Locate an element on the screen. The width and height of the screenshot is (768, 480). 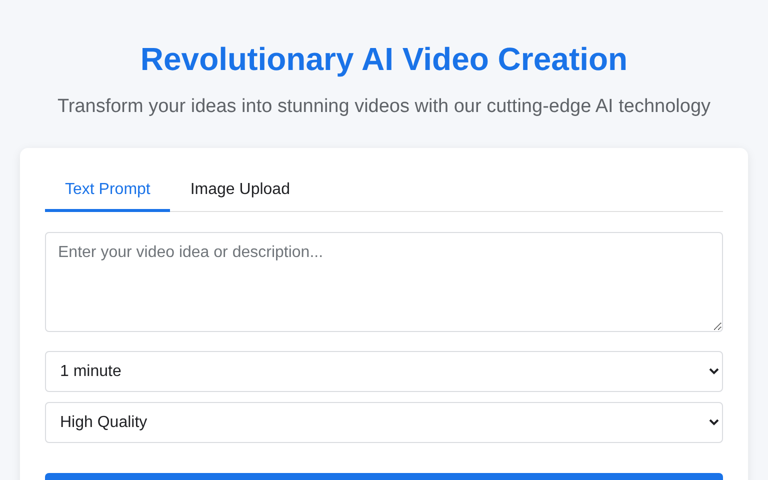
dropdown-select: High Quality is located at coordinates (384, 422).